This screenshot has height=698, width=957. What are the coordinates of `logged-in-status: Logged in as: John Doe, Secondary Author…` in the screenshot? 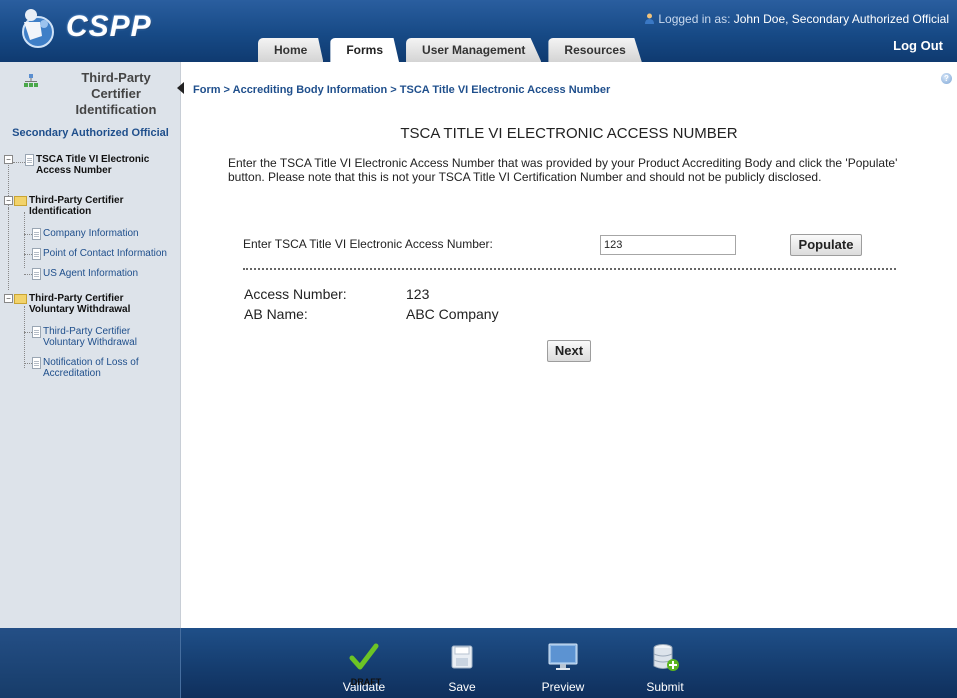 It's located at (796, 19).